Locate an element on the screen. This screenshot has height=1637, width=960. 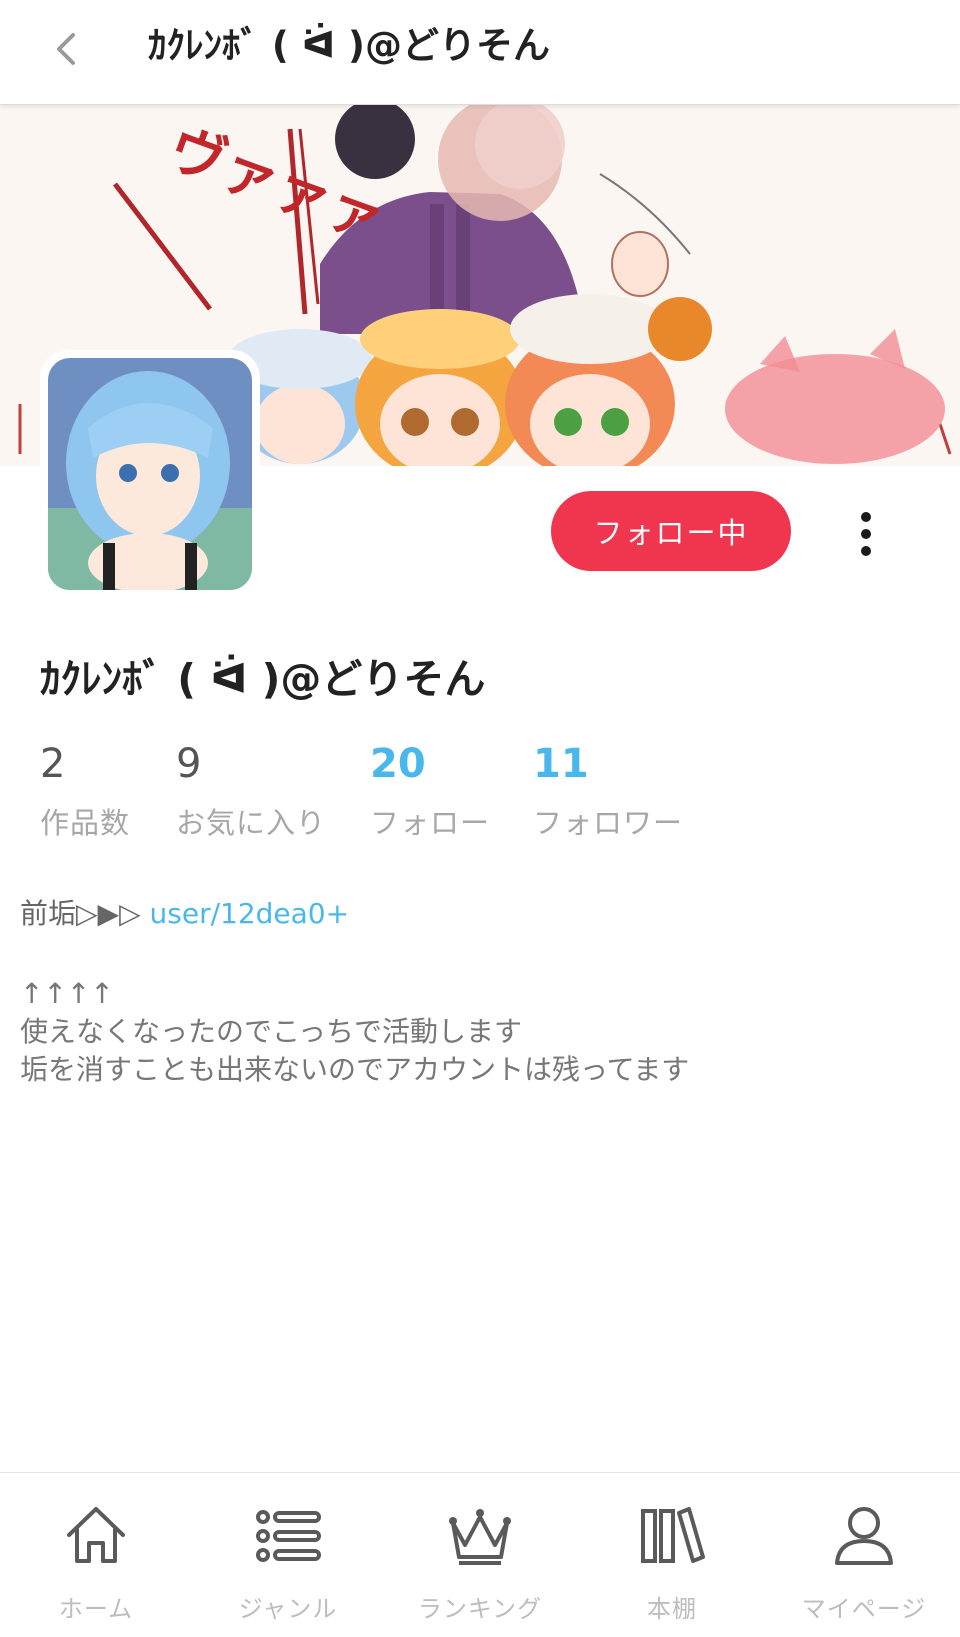
stat-followers: 11 フォロワー is located at coordinates (608, 791).